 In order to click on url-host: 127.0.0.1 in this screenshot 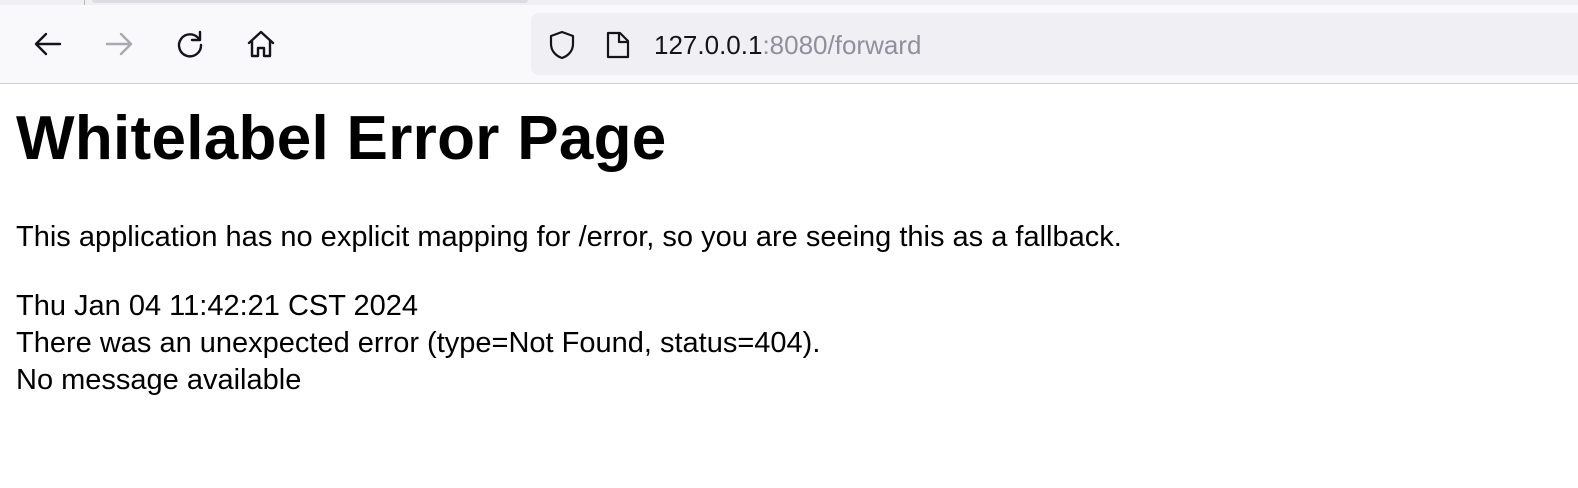, I will do `click(708, 45)`.